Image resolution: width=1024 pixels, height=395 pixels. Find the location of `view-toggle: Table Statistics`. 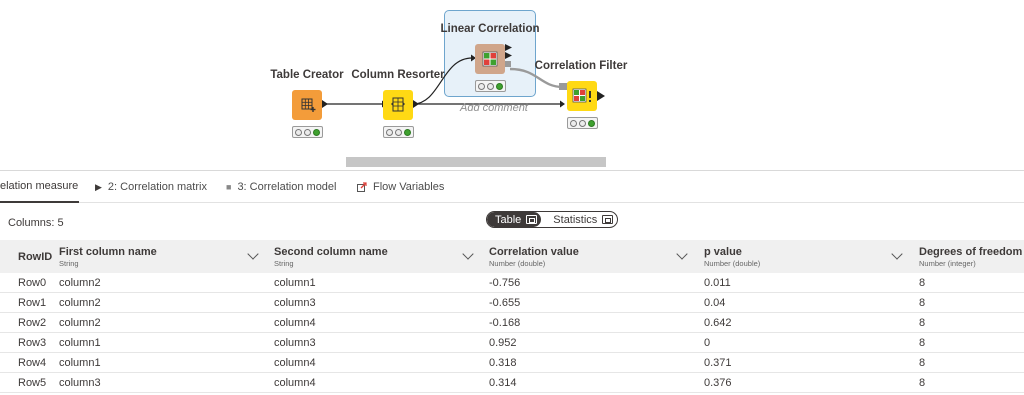

view-toggle: Table Statistics is located at coordinates (552, 219).